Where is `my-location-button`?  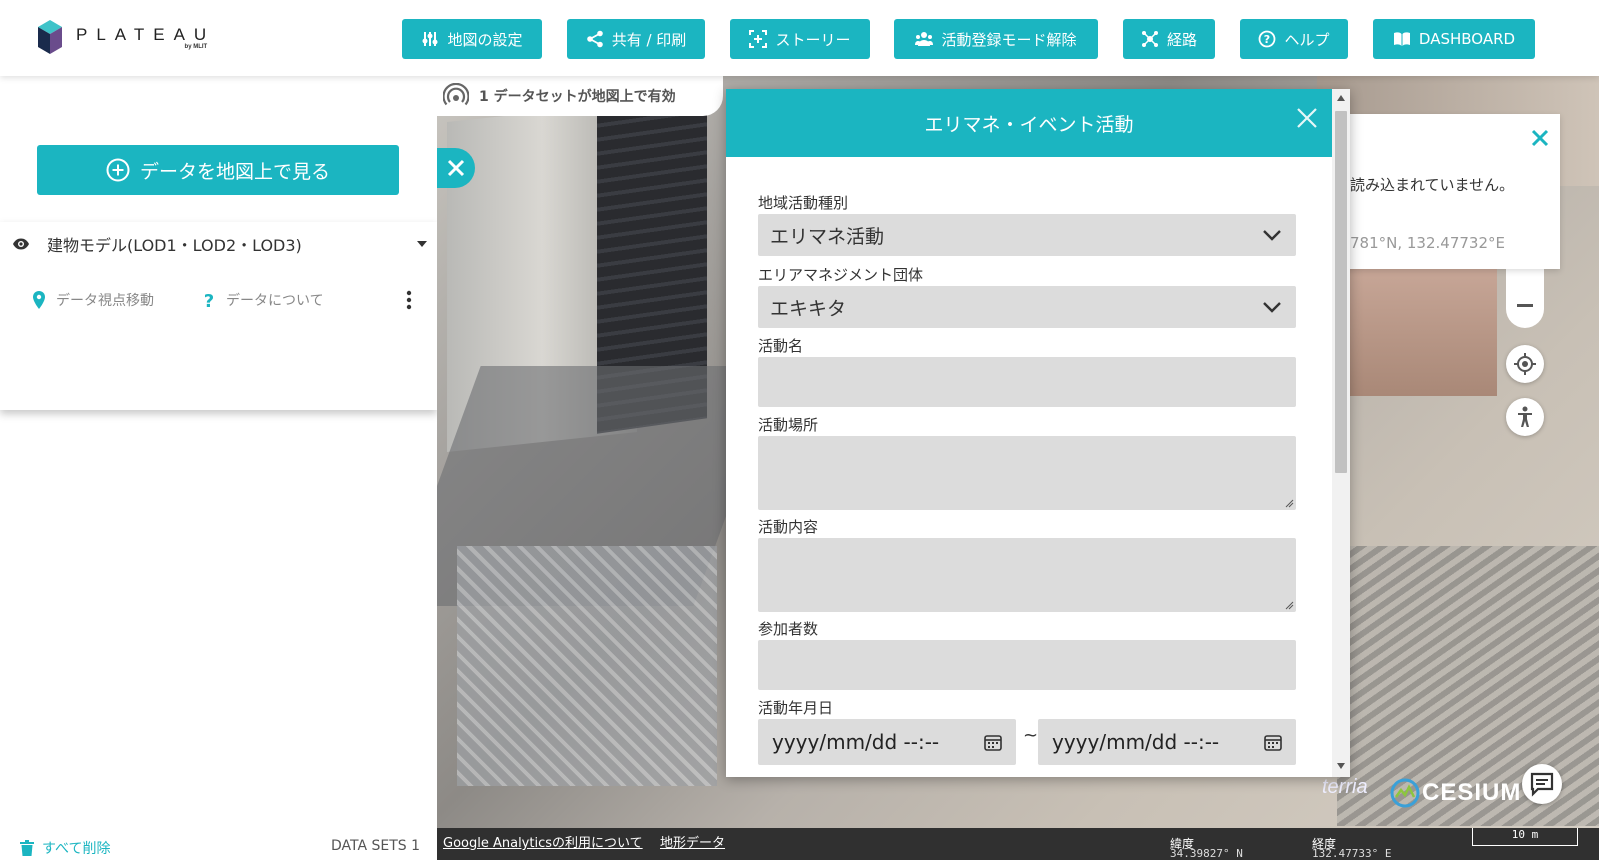
my-location-button is located at coordinates (1525, 364).